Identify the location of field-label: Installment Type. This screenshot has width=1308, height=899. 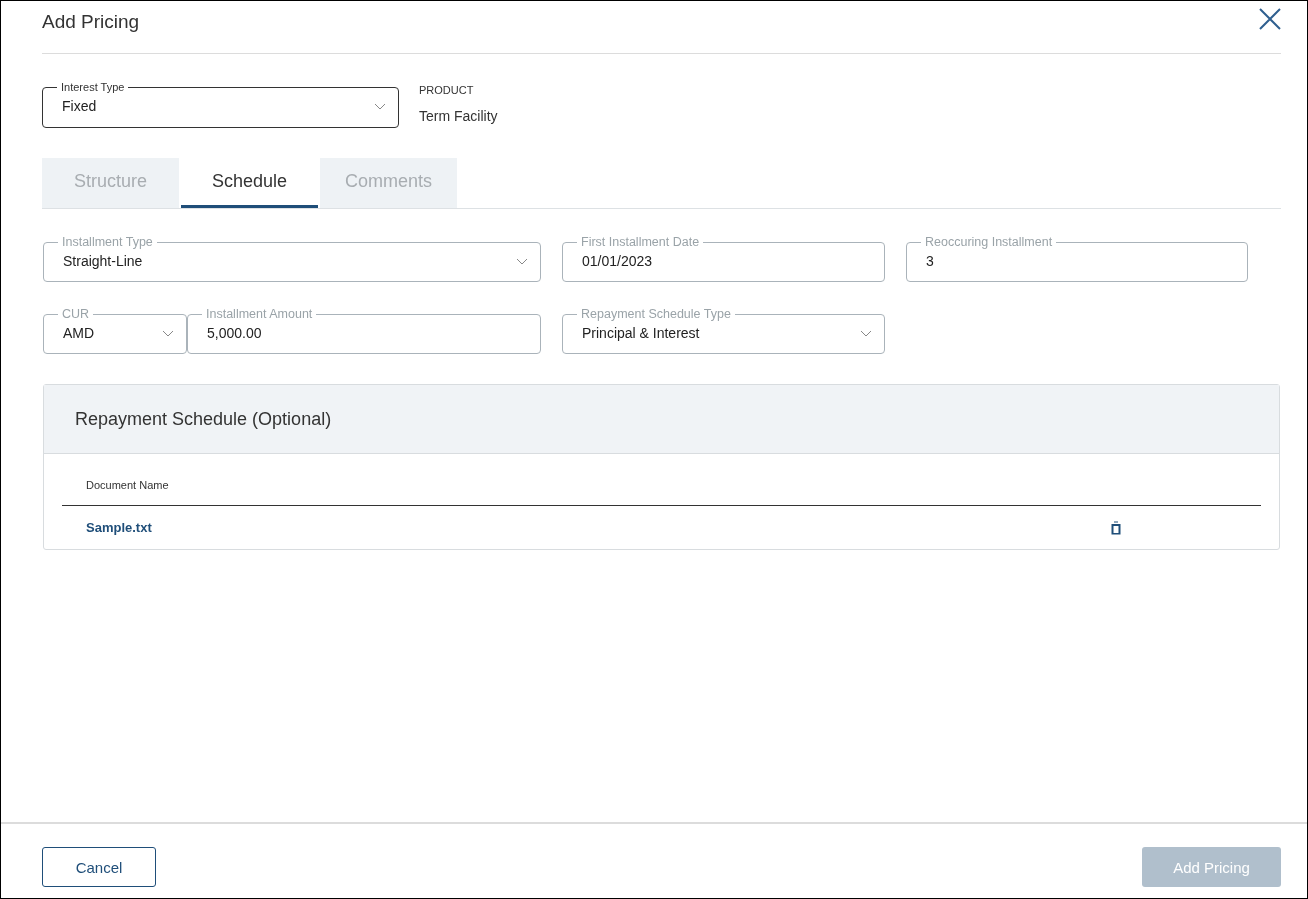
(107, 242).